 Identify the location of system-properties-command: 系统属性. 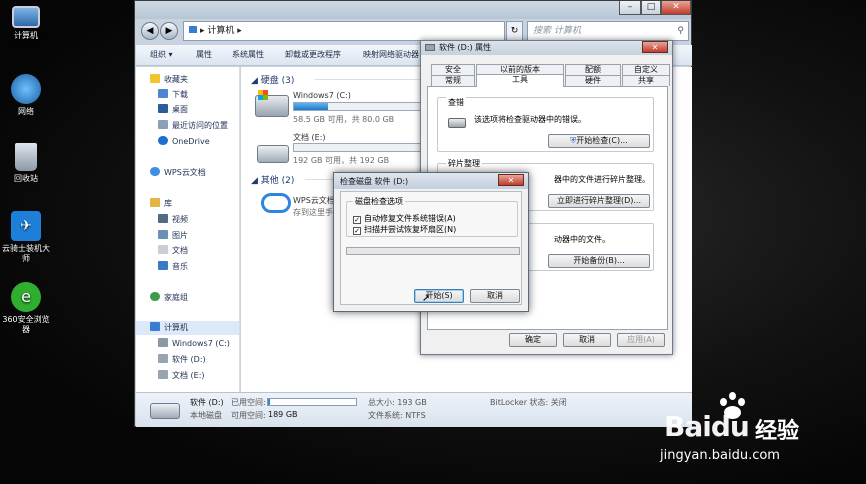
(248, 55).